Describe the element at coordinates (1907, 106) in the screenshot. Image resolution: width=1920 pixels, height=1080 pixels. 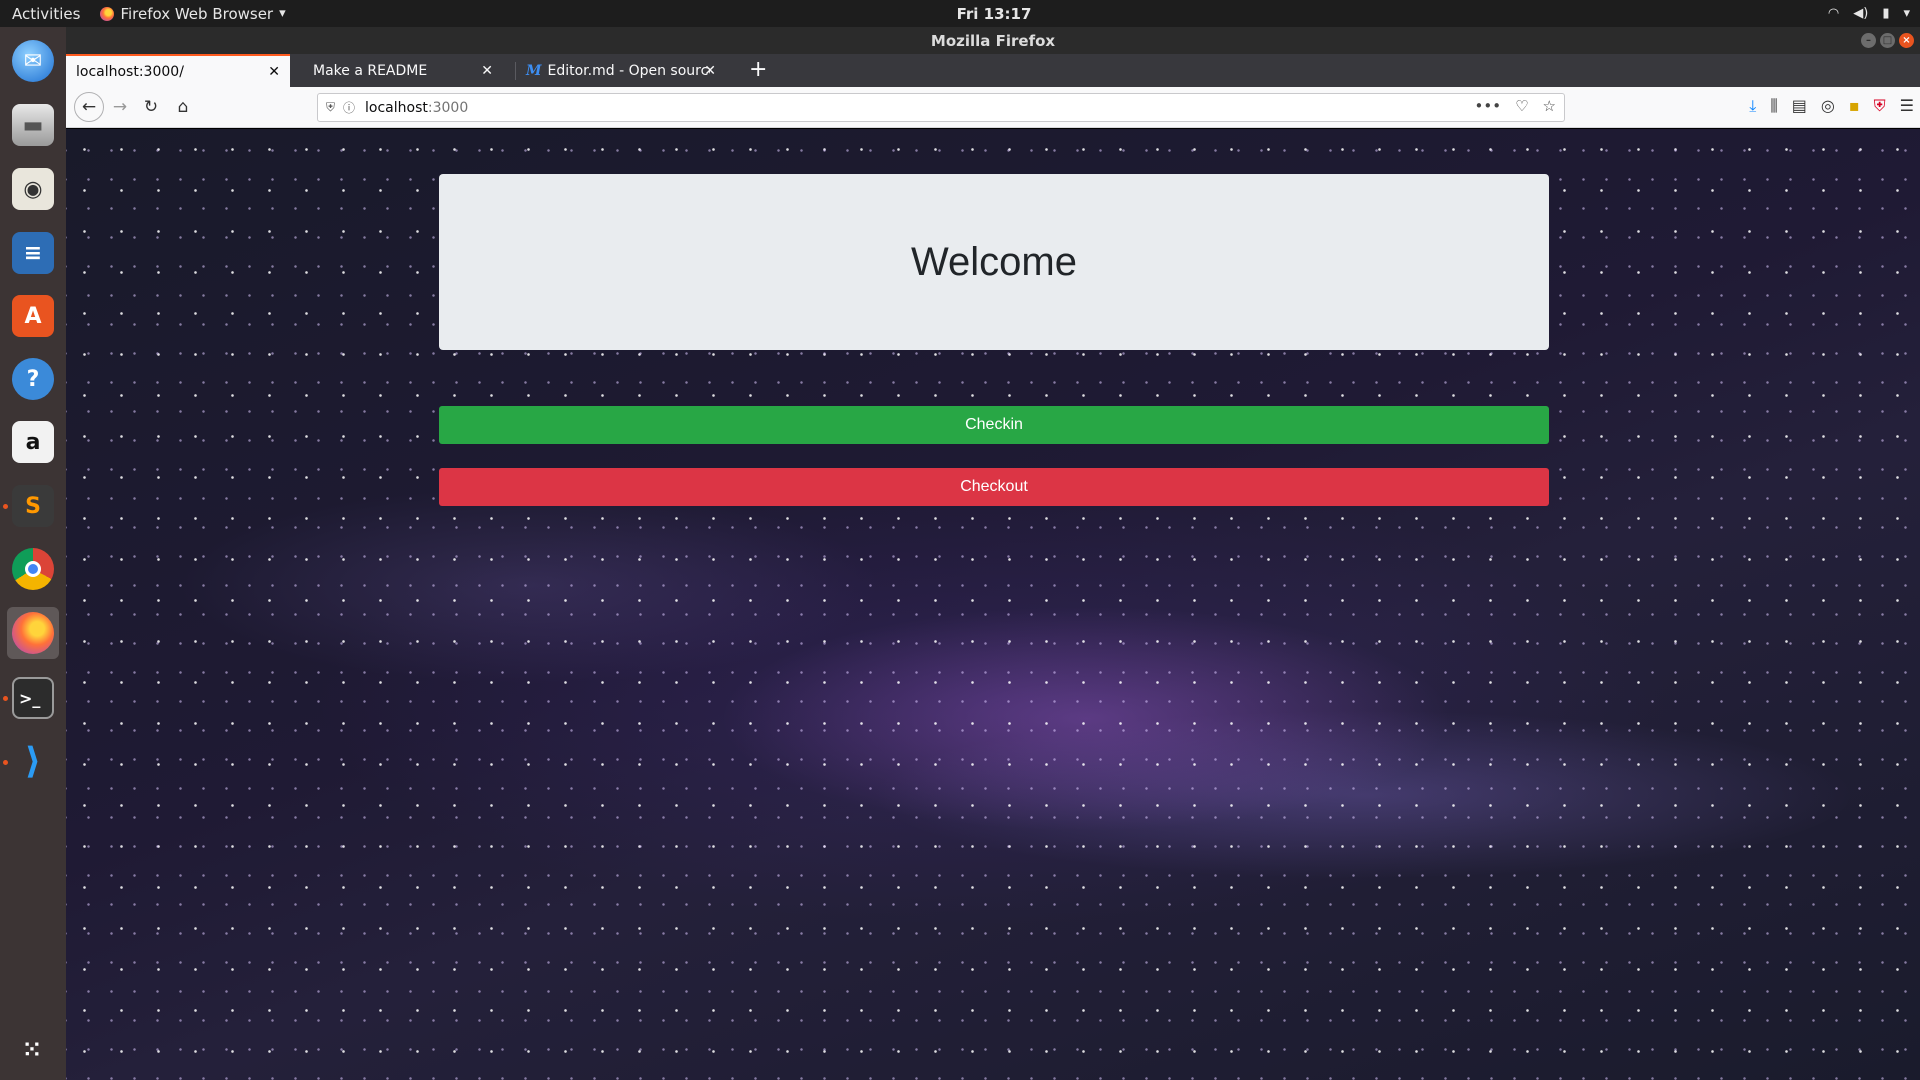
I see `menu-icon: ☰` at that location.